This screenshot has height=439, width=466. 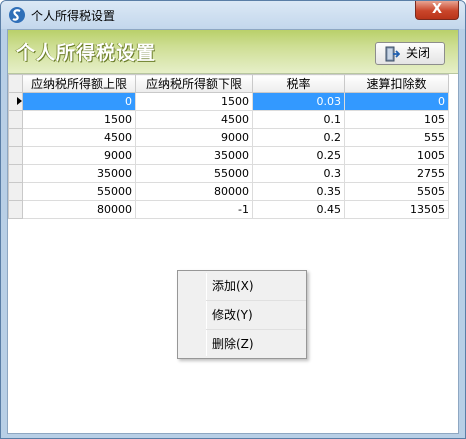 I want to click on cell-quick-deduction: 555, so click(x=396, y=137).